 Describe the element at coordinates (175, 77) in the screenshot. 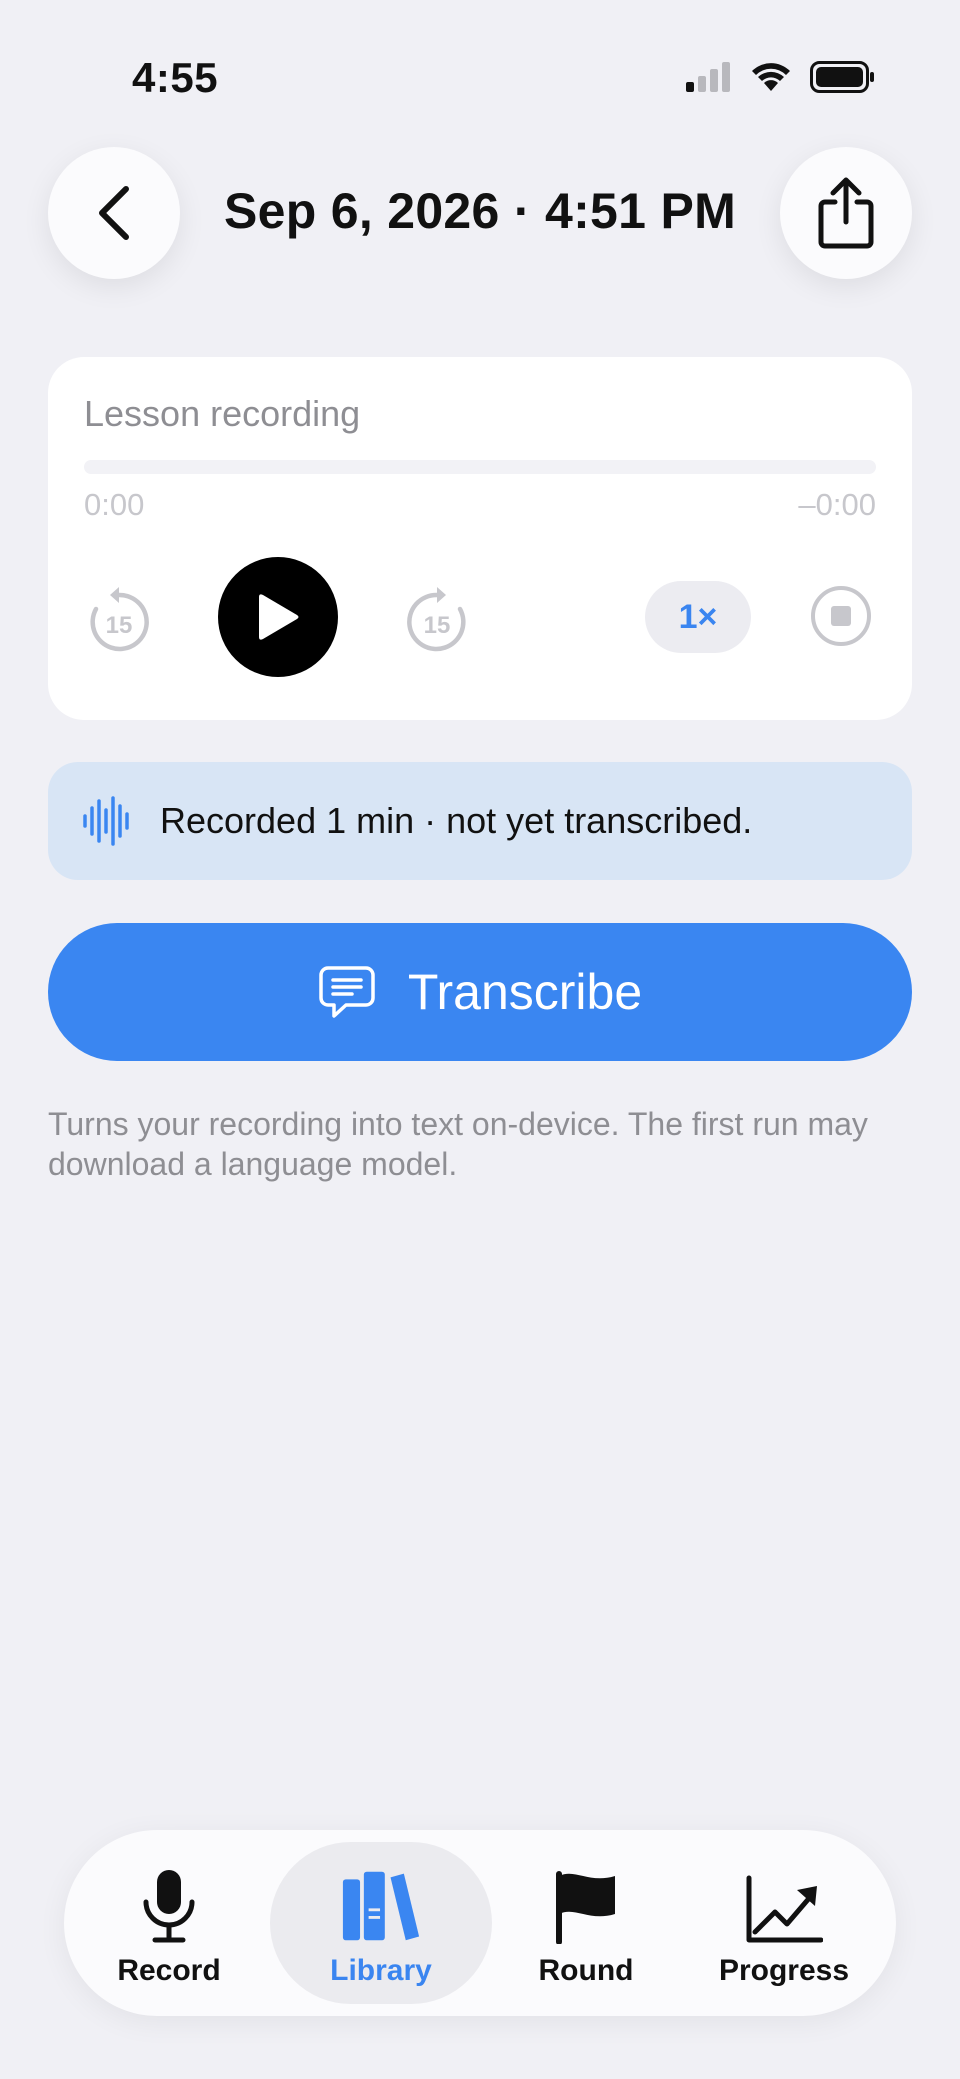

I see `status-time: 4:55` at that location.